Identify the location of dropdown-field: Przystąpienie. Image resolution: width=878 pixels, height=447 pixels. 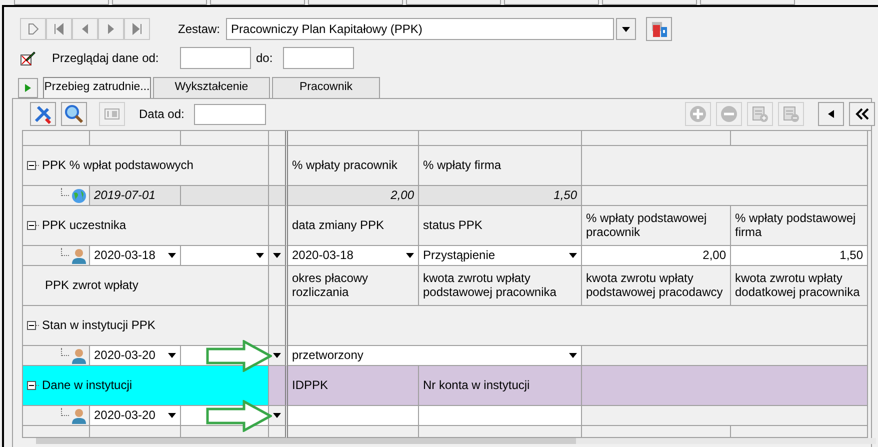
(500, 256).